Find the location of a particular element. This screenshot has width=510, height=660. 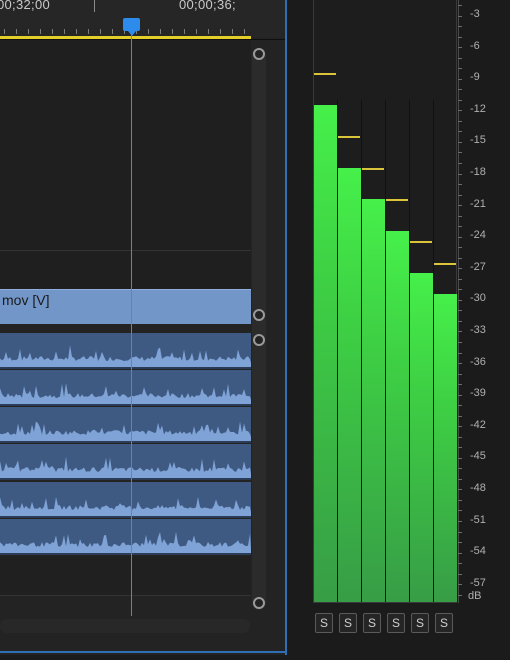

db-scale-line is located at coordinates (458, 301).